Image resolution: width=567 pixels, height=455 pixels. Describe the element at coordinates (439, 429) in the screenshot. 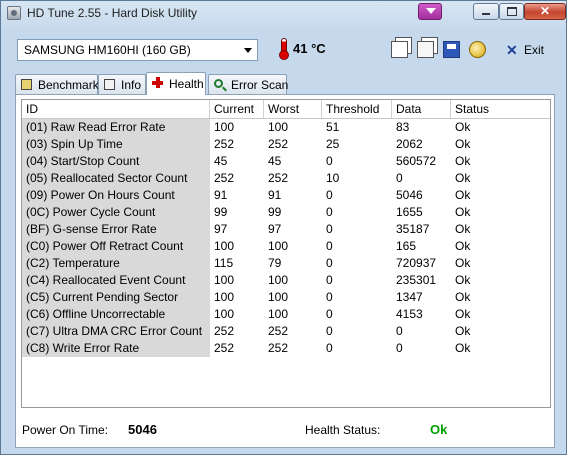

I see `health-status-value: Ok` at that location.